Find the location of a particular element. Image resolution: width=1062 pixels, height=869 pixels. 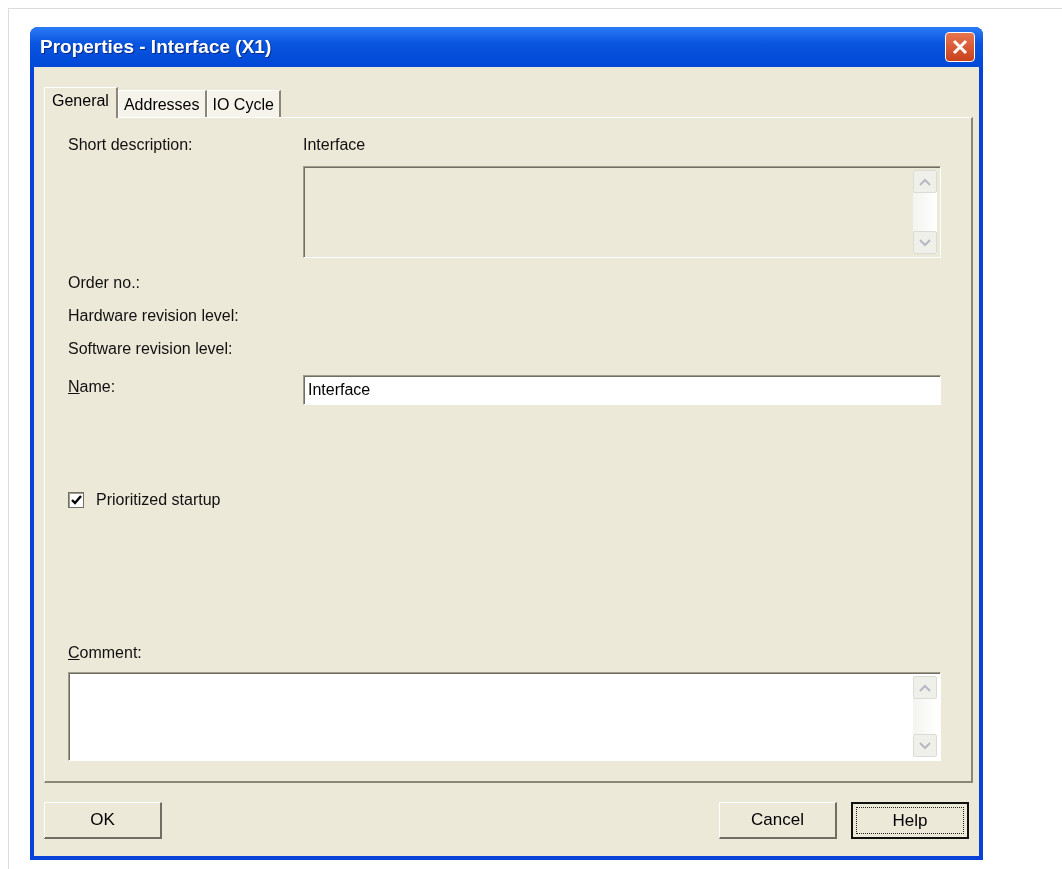

close-icon is located at coordinates (960, 47).